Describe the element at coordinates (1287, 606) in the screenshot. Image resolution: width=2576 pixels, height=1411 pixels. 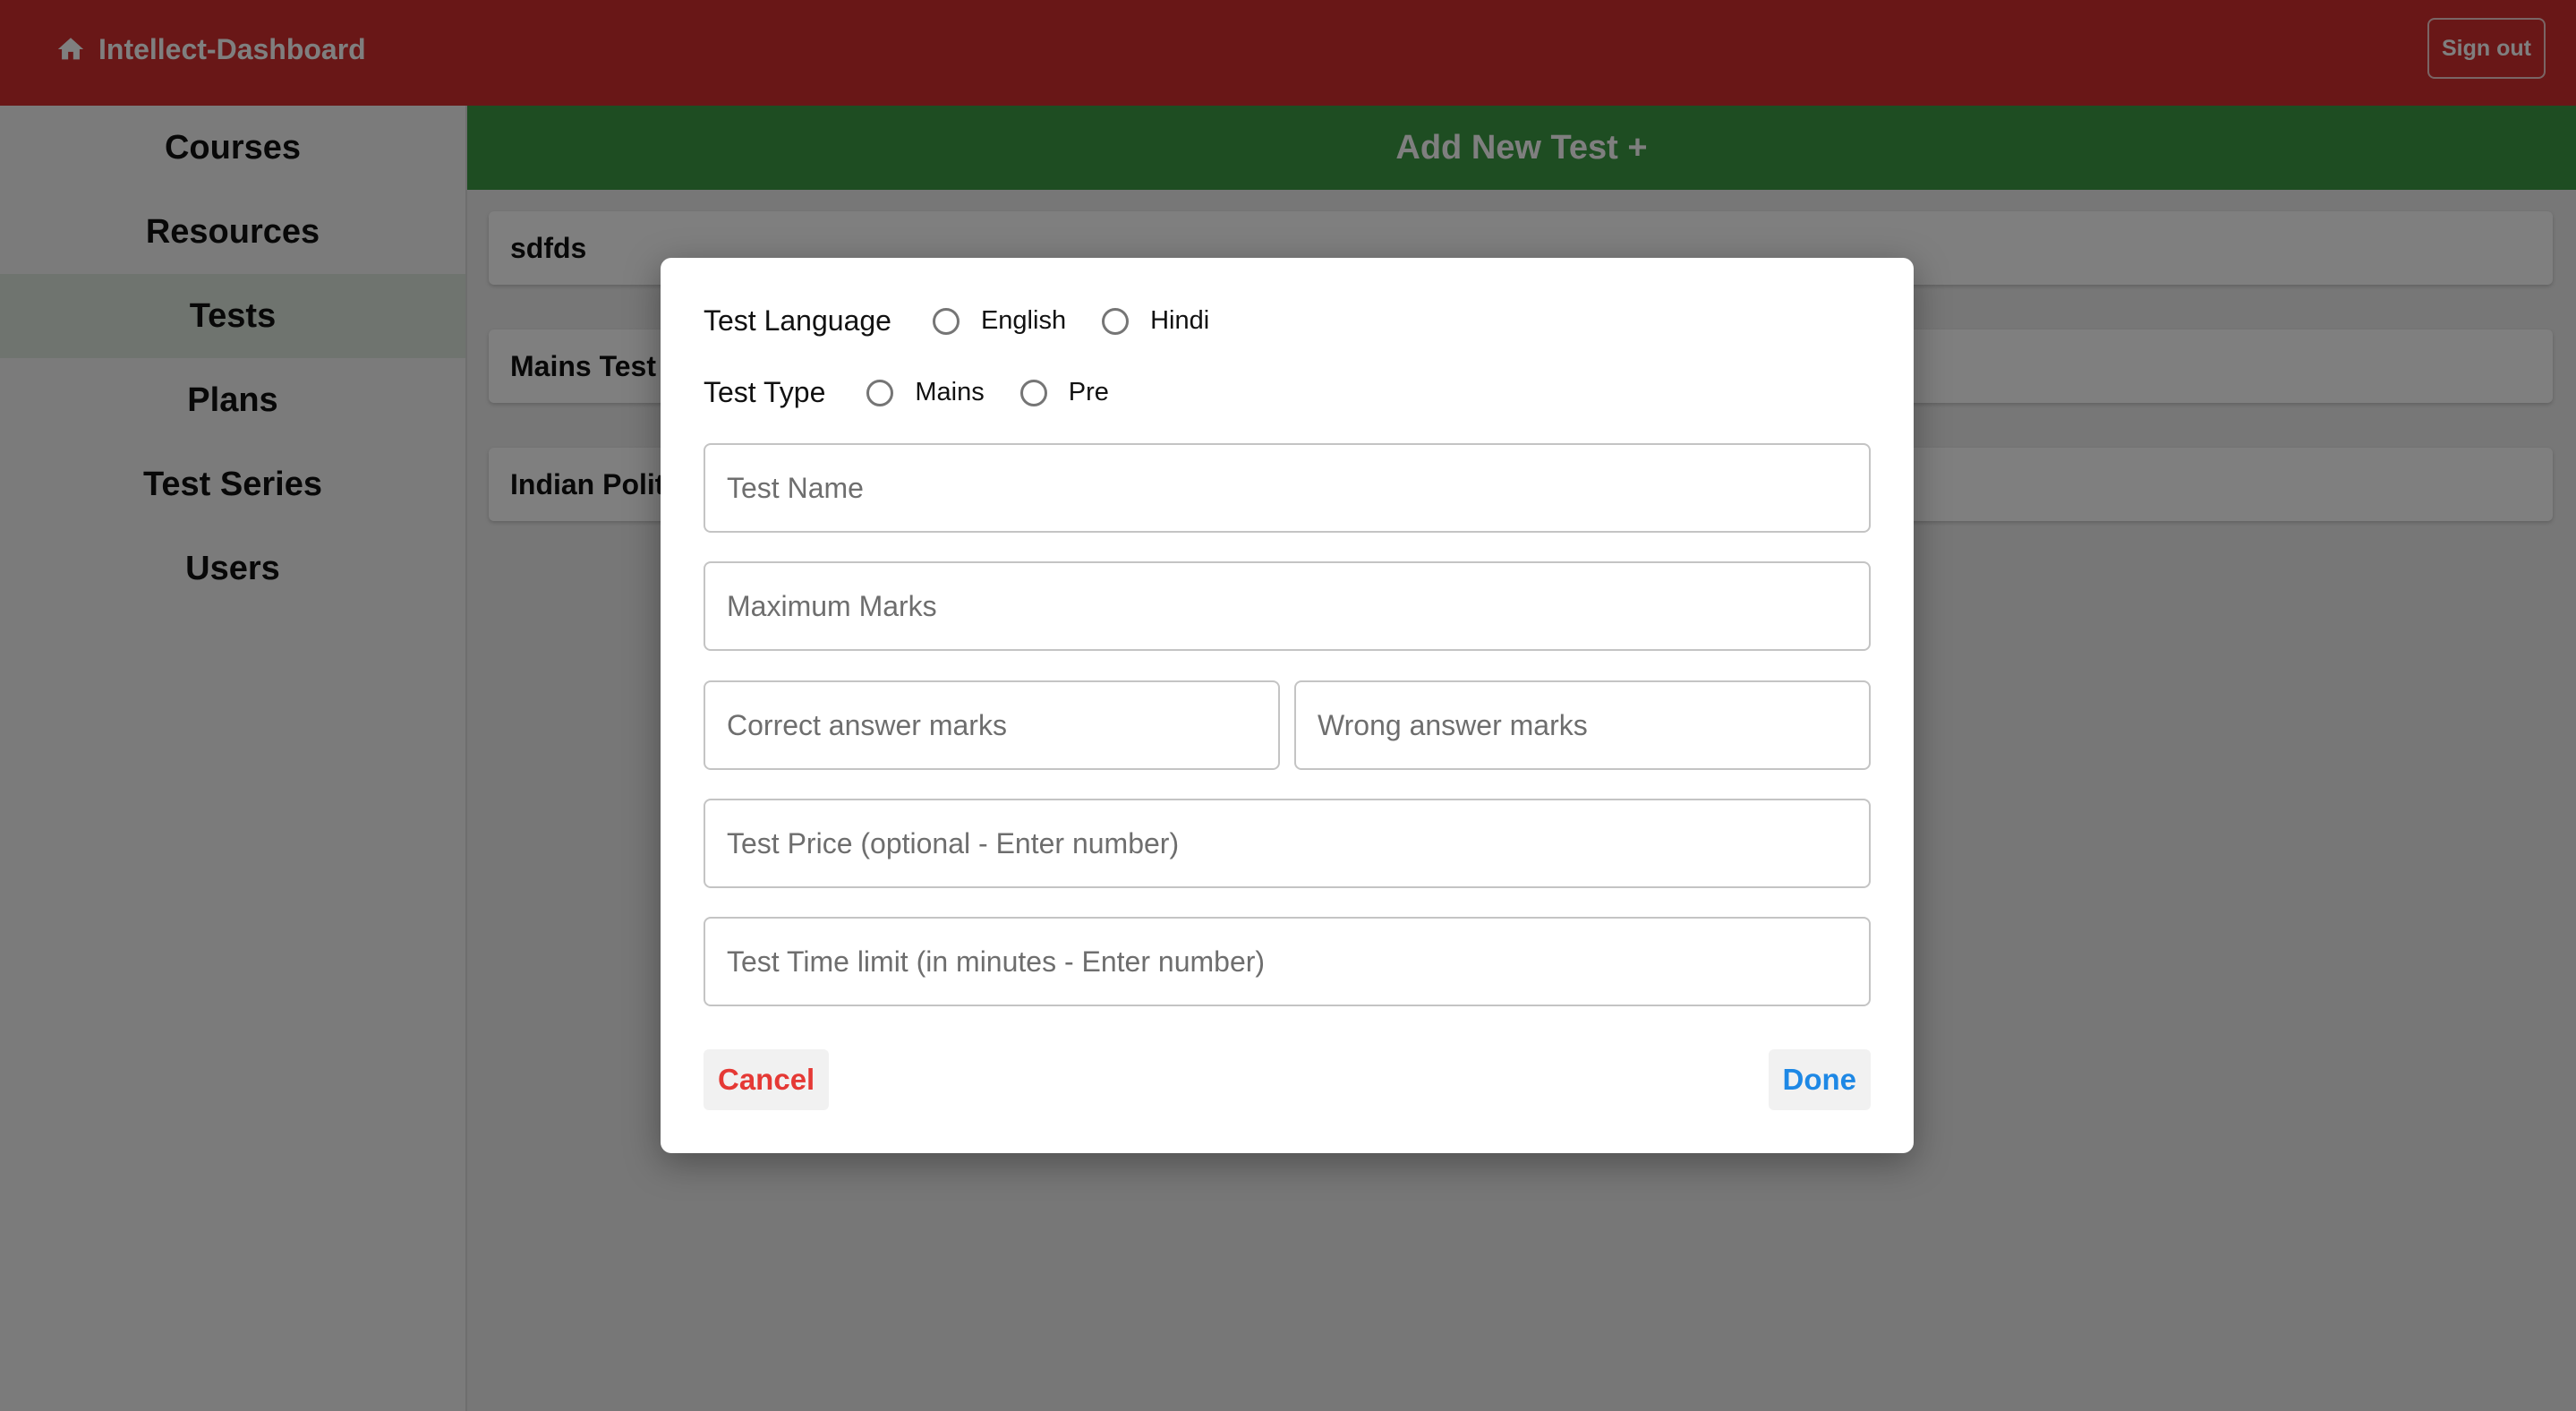
I see `maximum-marks-input` at that location.